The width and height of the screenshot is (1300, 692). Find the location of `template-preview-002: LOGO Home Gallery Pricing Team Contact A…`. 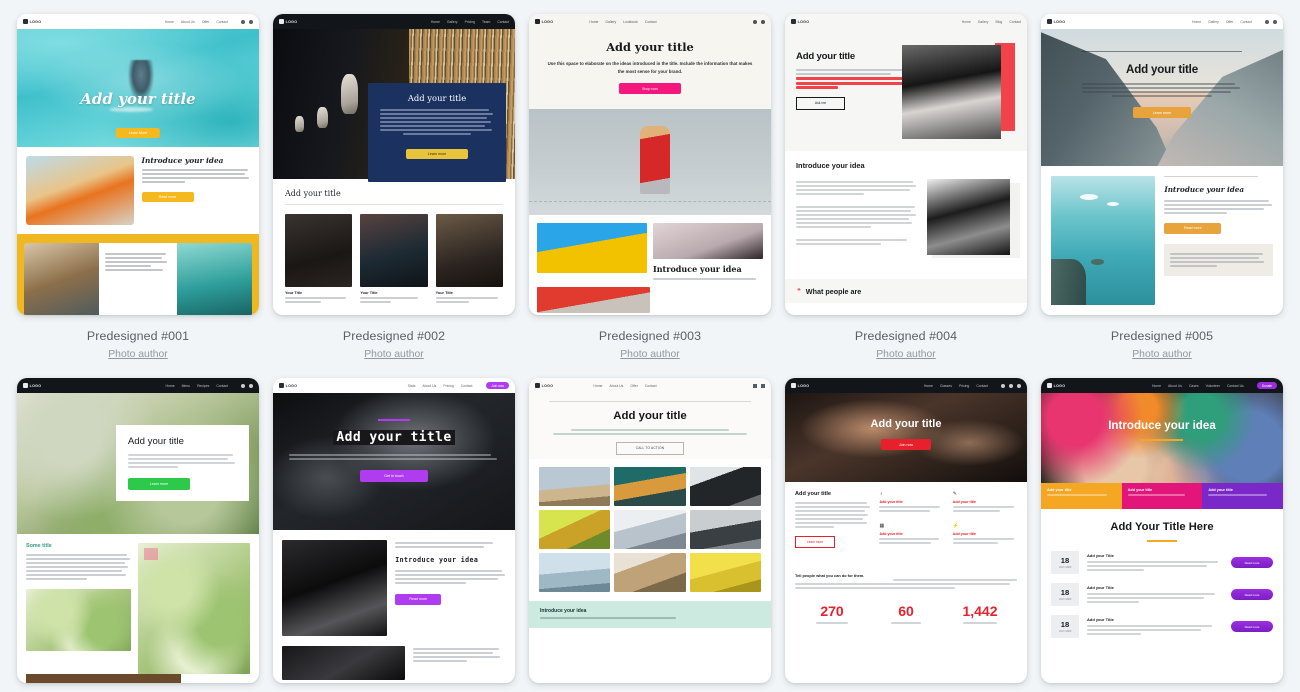

template-preview-002: LOGO Home Gallery Pricing Team Contact A… is located at coordinates (394, 164).